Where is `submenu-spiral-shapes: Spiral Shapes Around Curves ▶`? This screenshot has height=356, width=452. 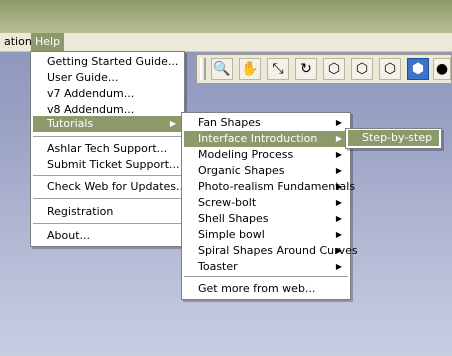 submenu-spiral-shapes: Spiral Shapes Around Curves ▶ is located at coordinates (271, 251).